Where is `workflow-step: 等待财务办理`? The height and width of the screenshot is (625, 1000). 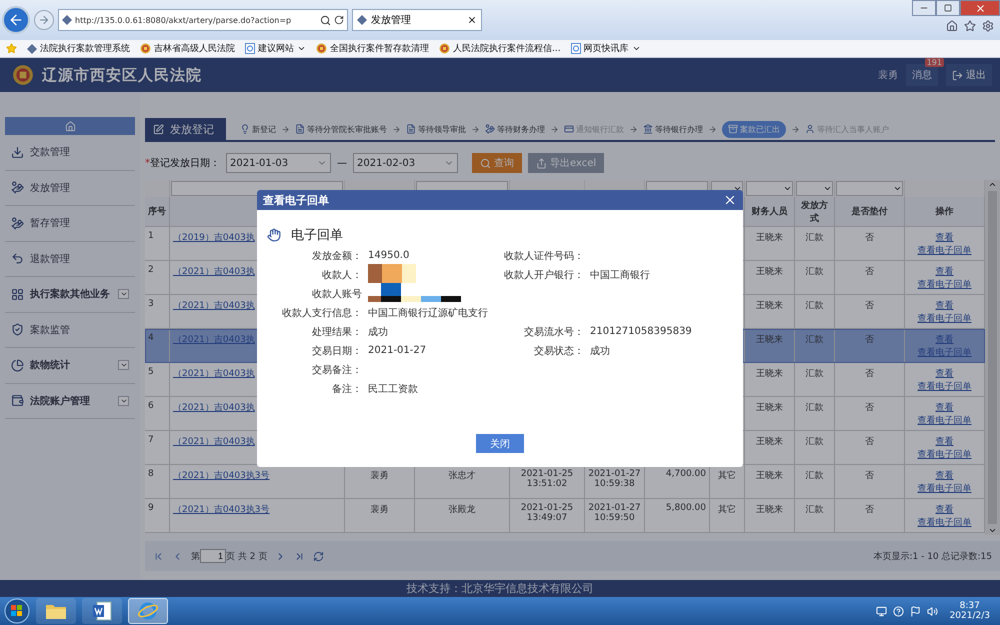 workflow-step: 等待财务办理 is located at coordinates (515, 129).